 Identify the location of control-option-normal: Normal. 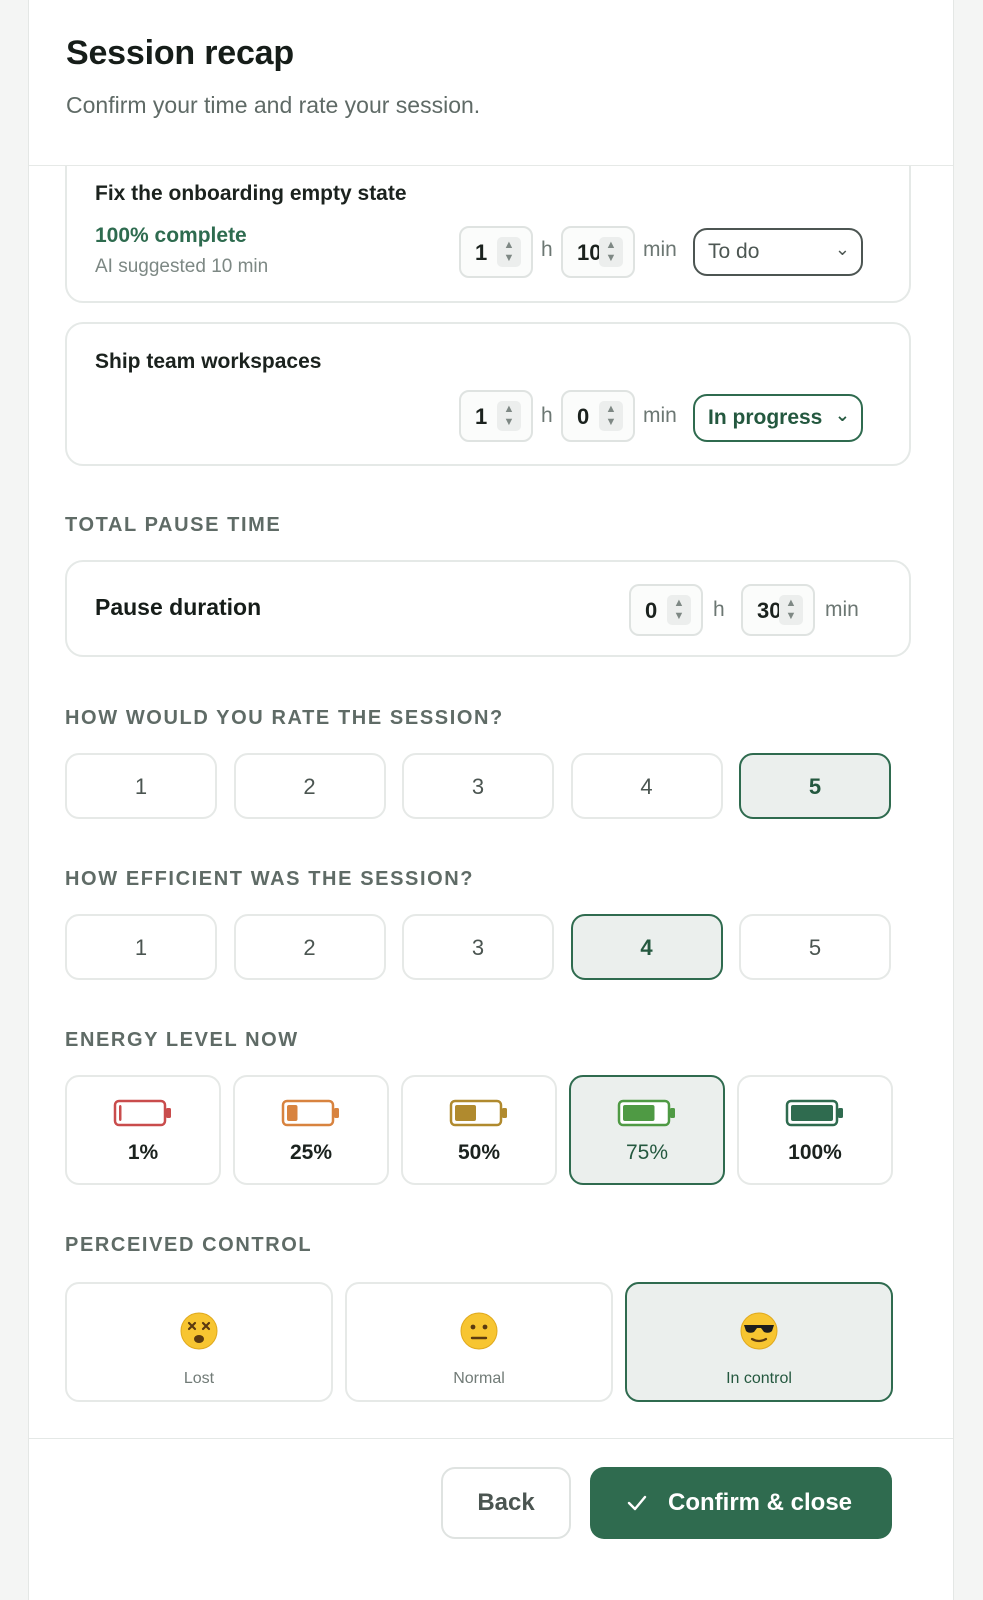
(479, 1342).